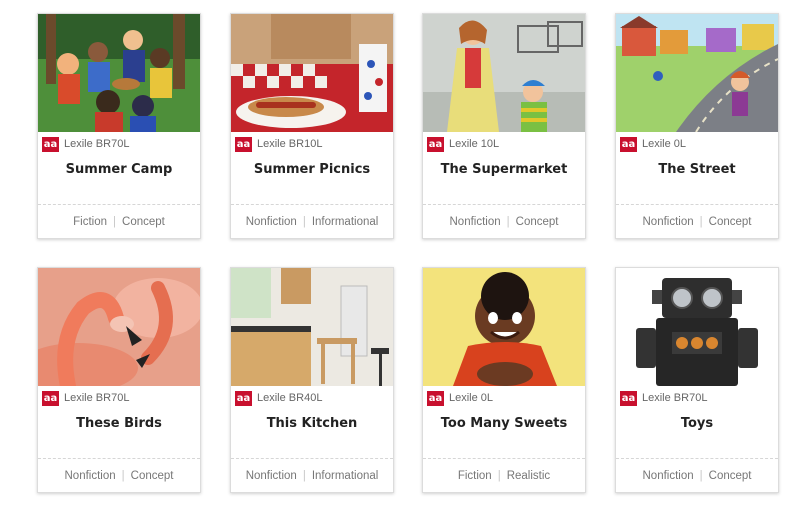 This screenshot has height=508, width=800. Describe the element at coordinates (504, 423) in the screenshot. I see `book-title: Too Many Sweets` at that location.